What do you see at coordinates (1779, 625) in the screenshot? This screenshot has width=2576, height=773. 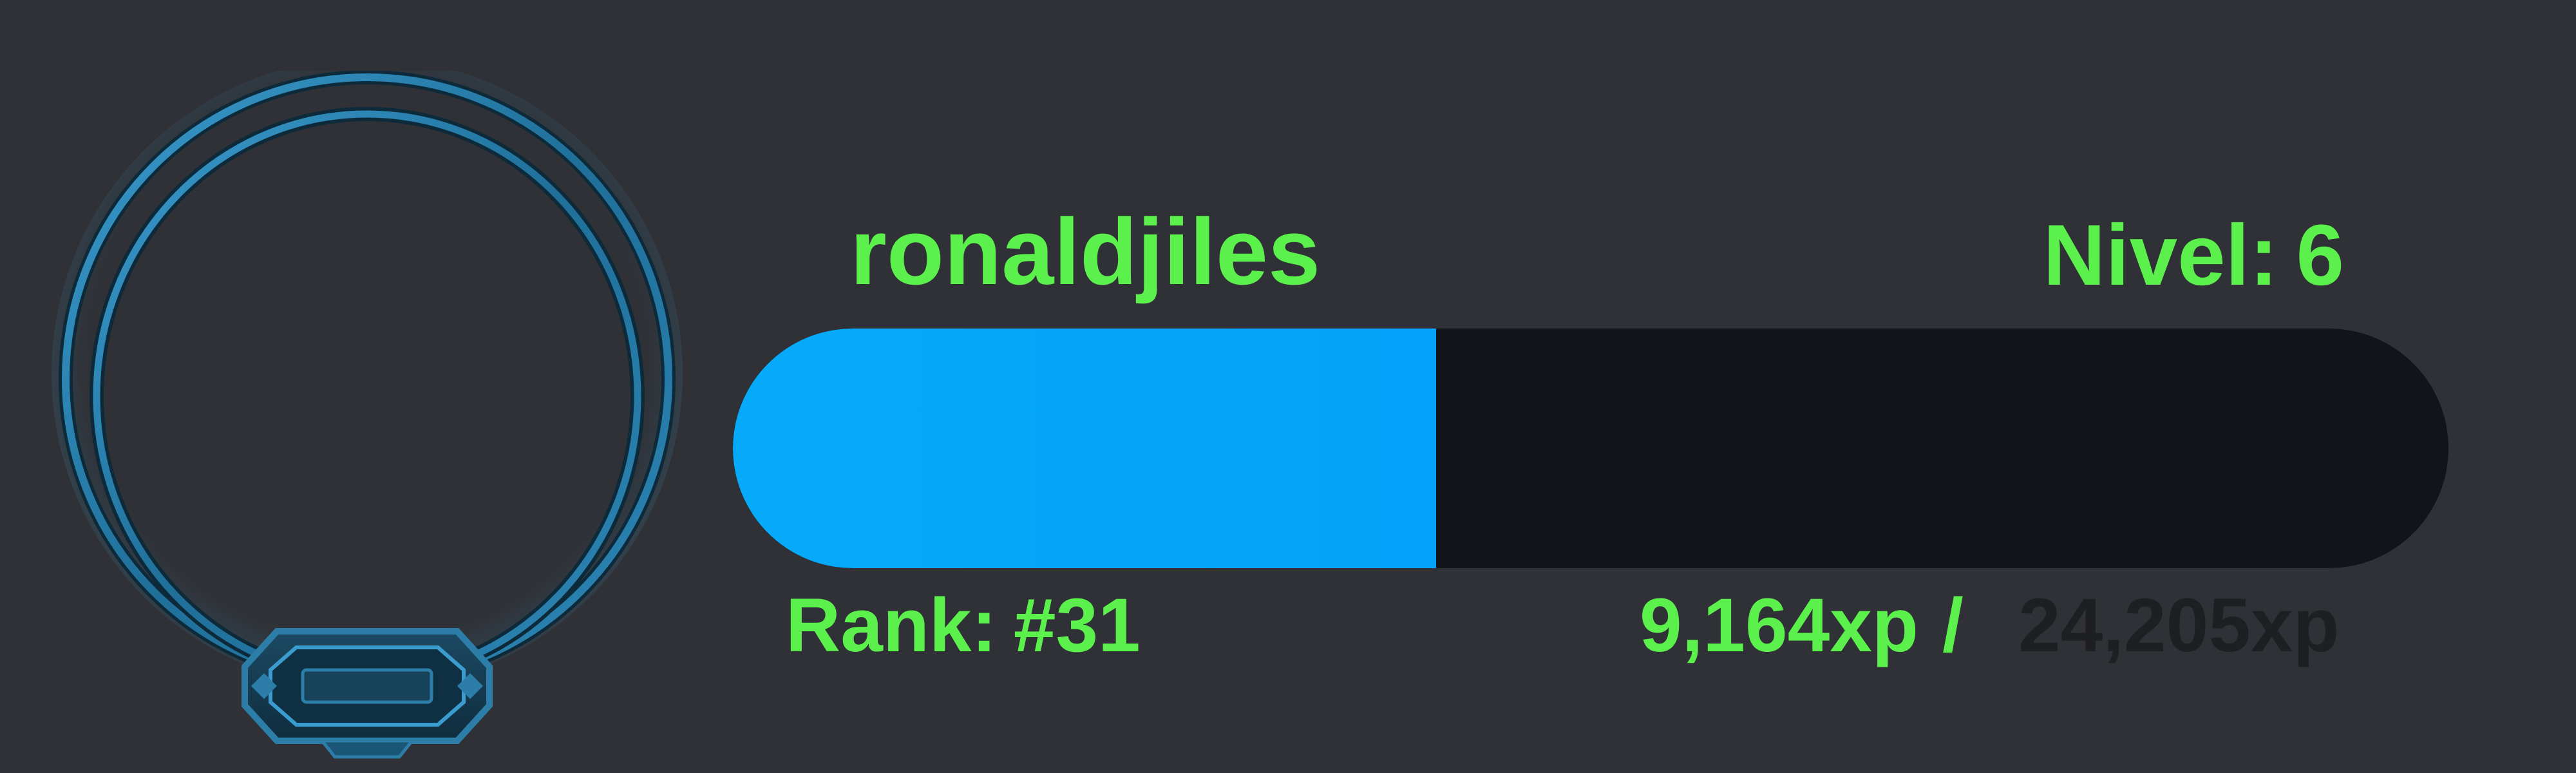 I see `xp-current: 9,164xp` at bounding box center [1779, 625].